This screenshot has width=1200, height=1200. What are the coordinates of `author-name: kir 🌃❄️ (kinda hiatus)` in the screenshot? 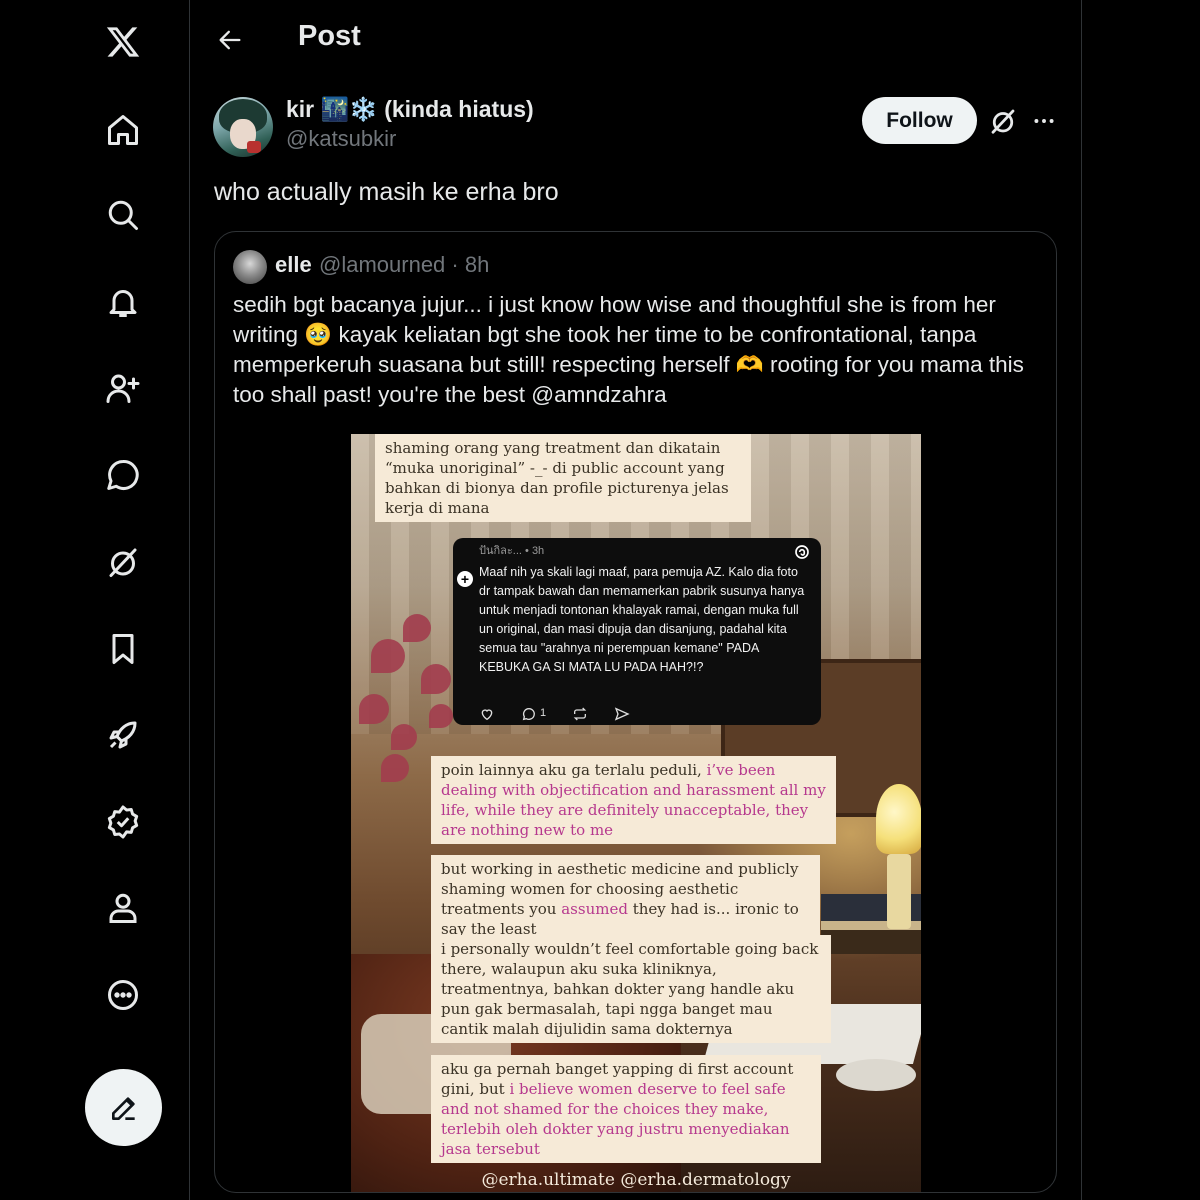 It's located at (410, 109).